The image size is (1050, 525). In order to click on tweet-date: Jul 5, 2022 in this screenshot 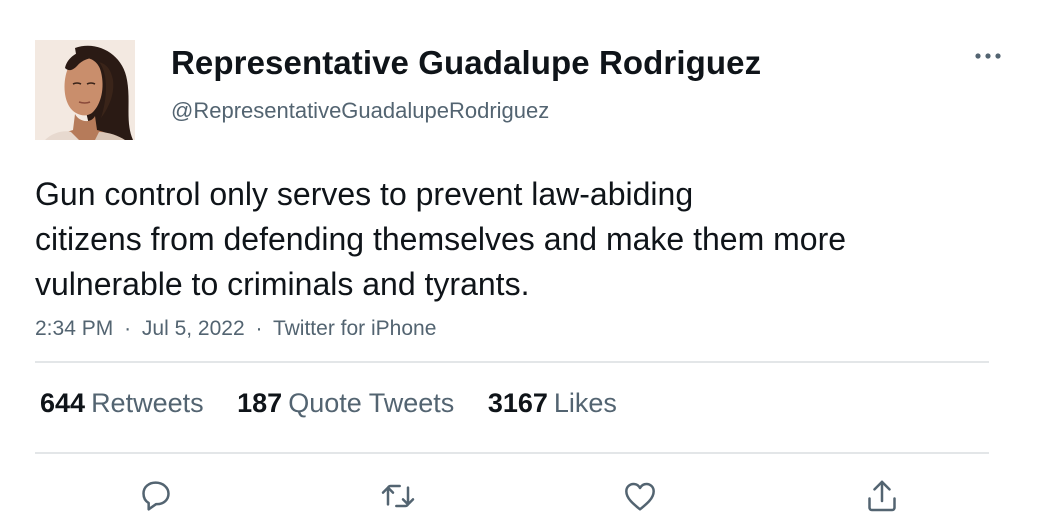, I will do `click(193, 328)`.